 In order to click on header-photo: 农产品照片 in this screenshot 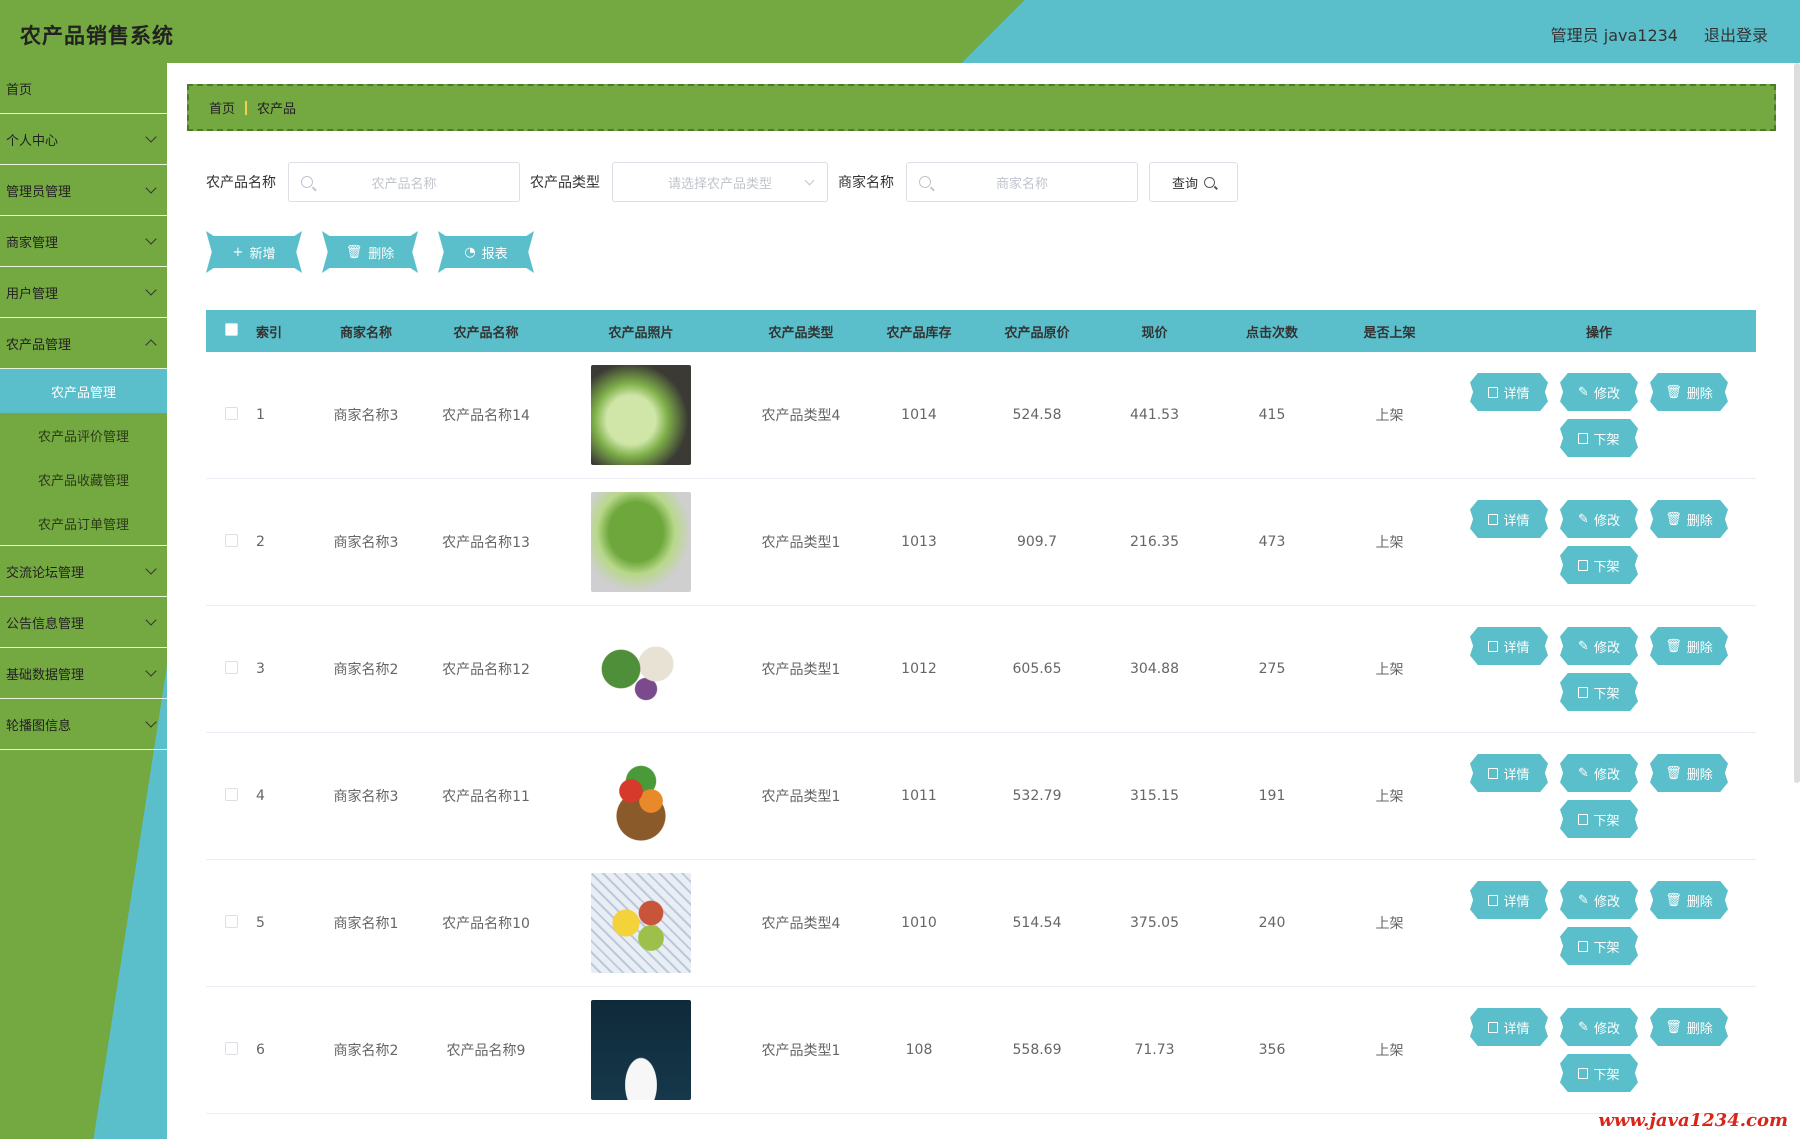, I will do `click(641, 333)`.